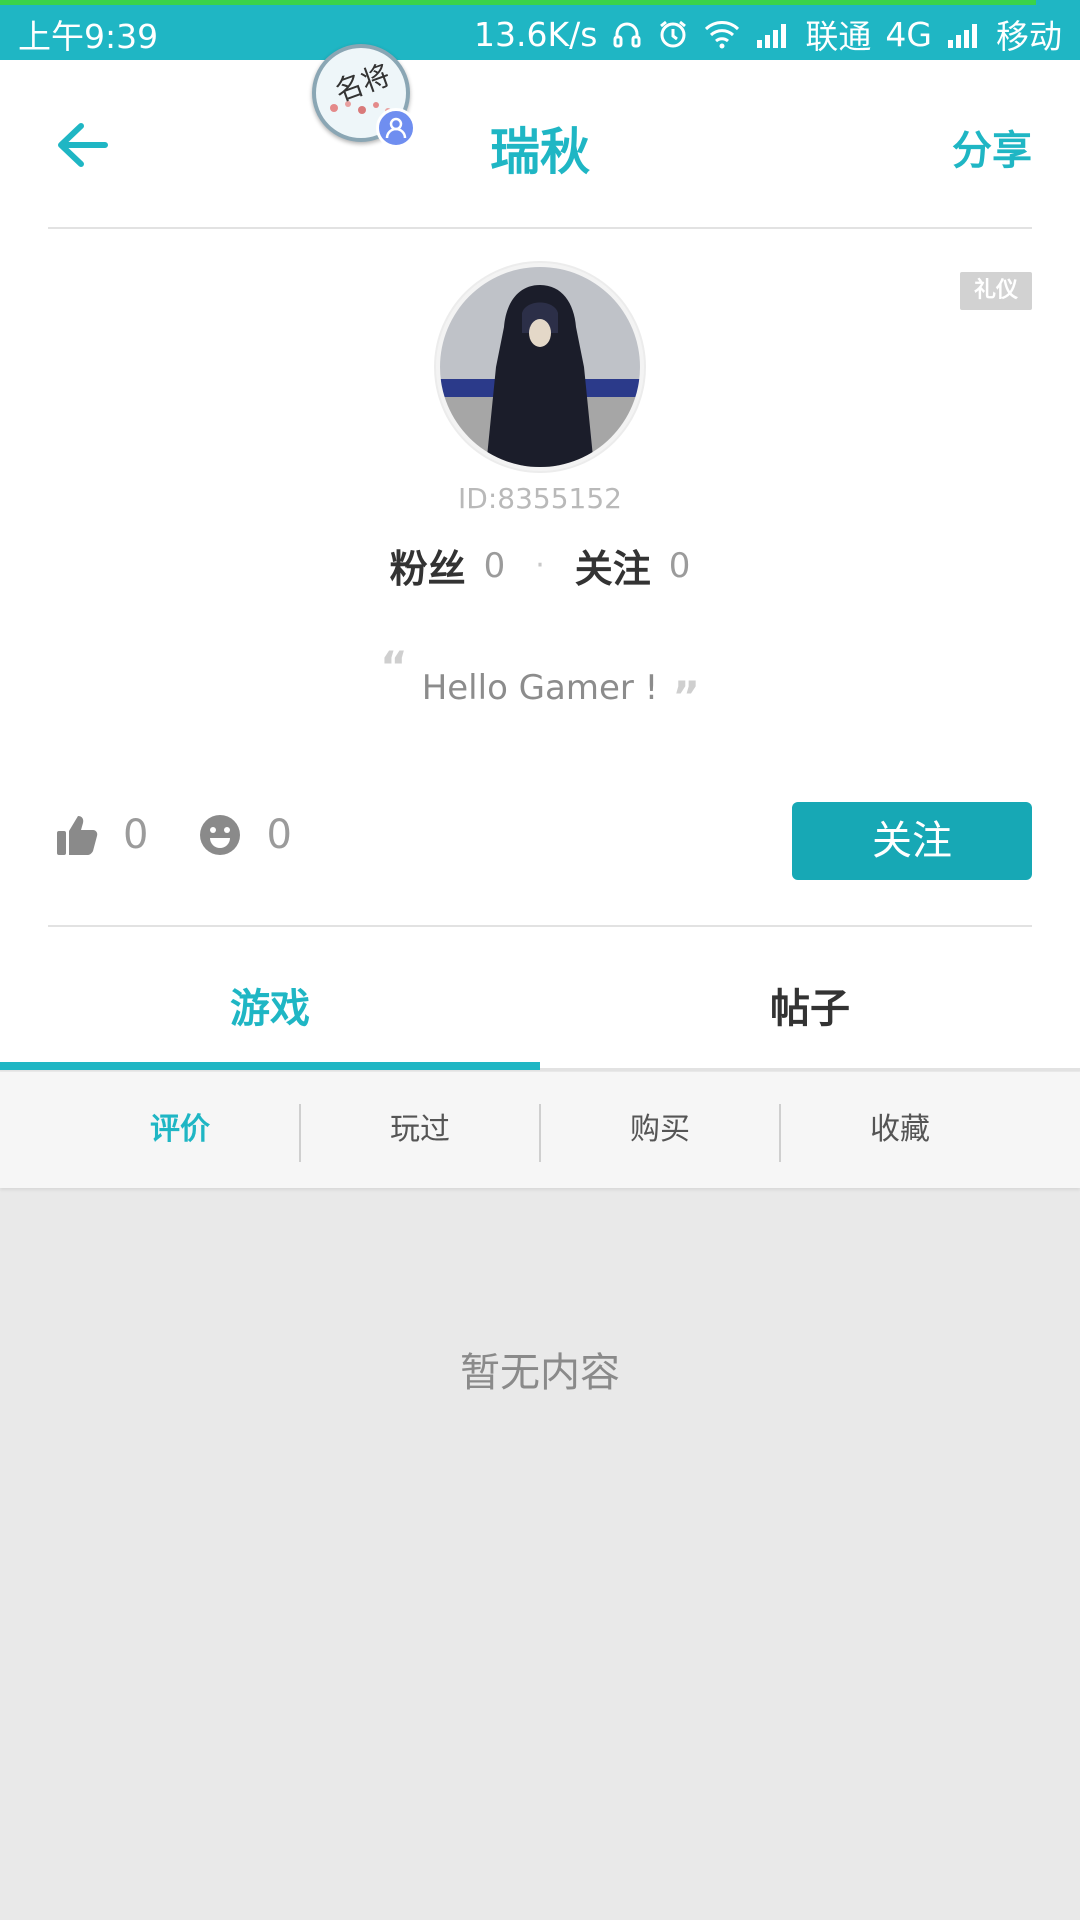 The image size is (1080, 1920). What do you see at coordinates (540, 498) in the screenshot?
I see `user-id: ID:8355152` at bounding box center [540, 498].